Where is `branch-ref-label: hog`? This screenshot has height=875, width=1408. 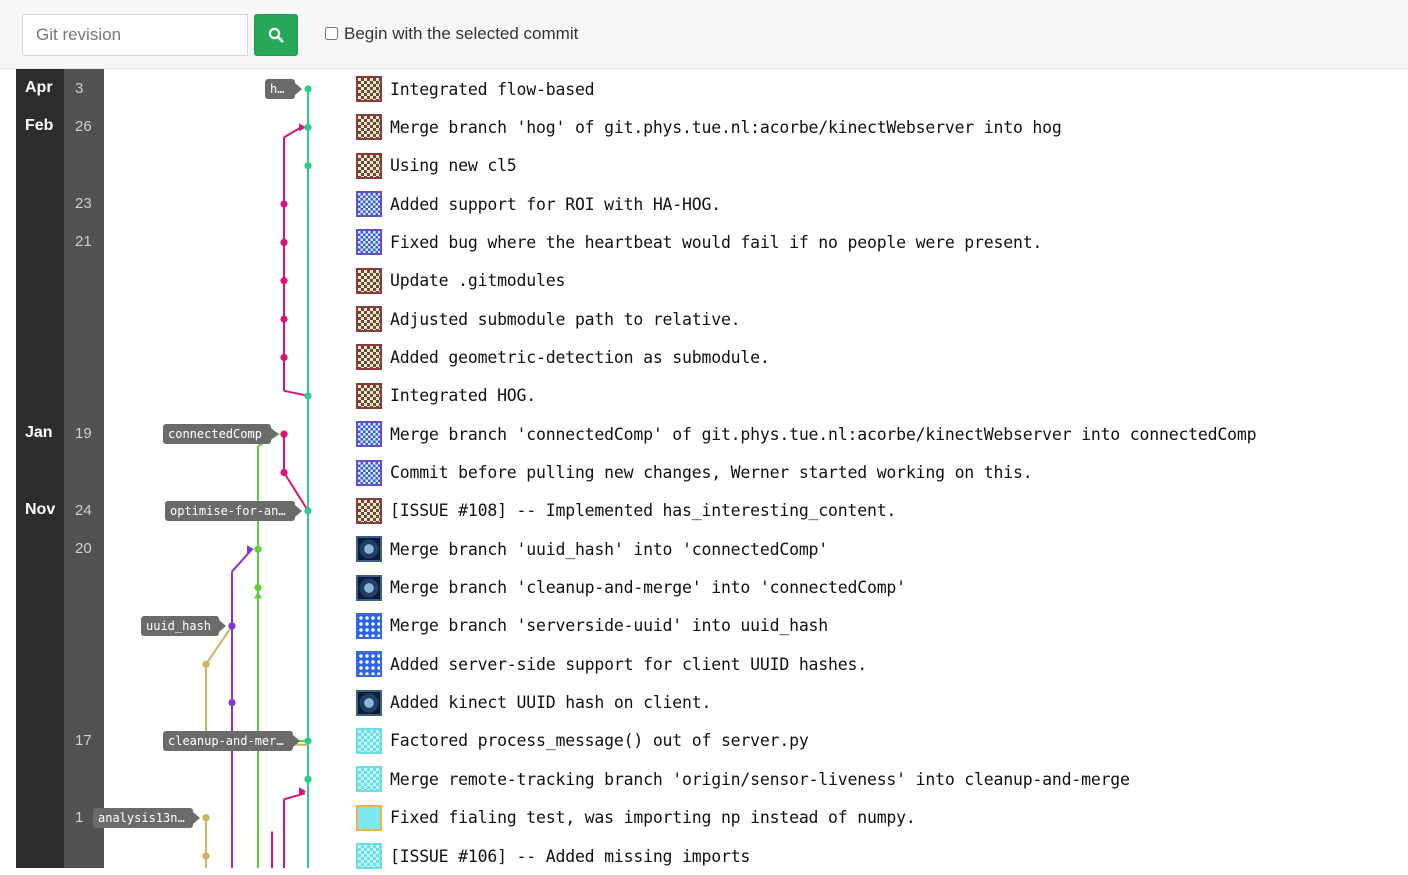 branch-ref-label: hog is located at coordinates (280, 89).